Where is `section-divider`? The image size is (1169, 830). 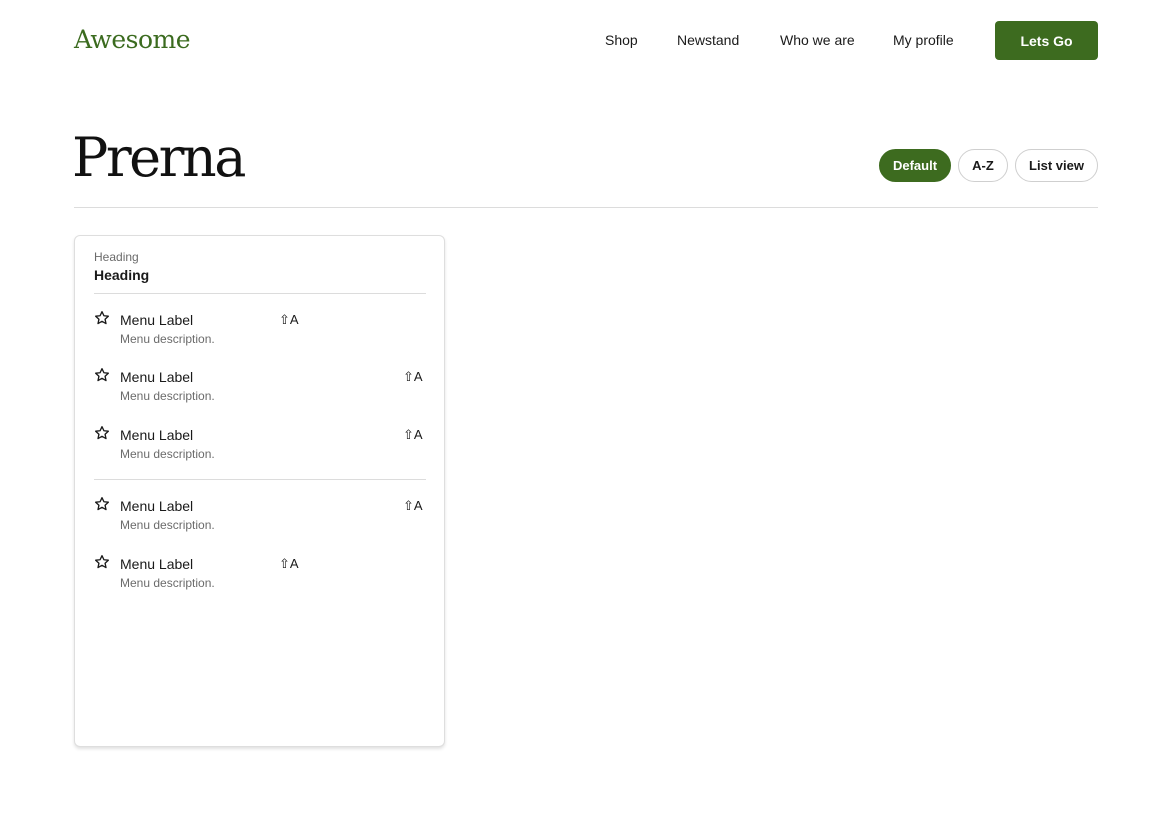
section-divider is located at coordinates (586, 207).